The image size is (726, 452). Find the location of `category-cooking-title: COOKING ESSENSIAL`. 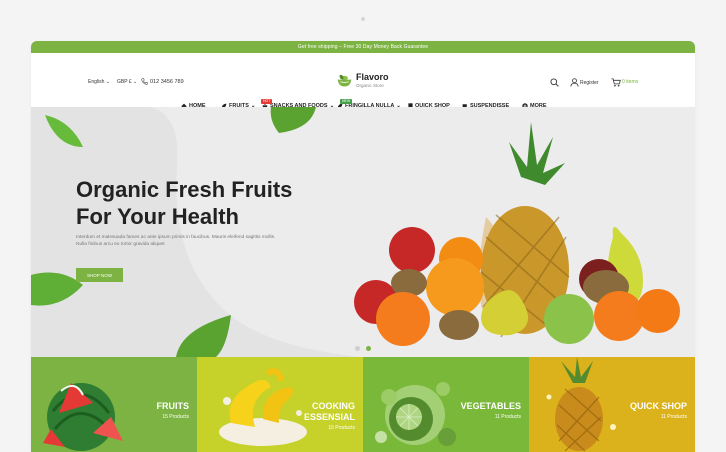

category-cooking-title: COOKING ESSENSIAL is located at coordinates (329, 412).